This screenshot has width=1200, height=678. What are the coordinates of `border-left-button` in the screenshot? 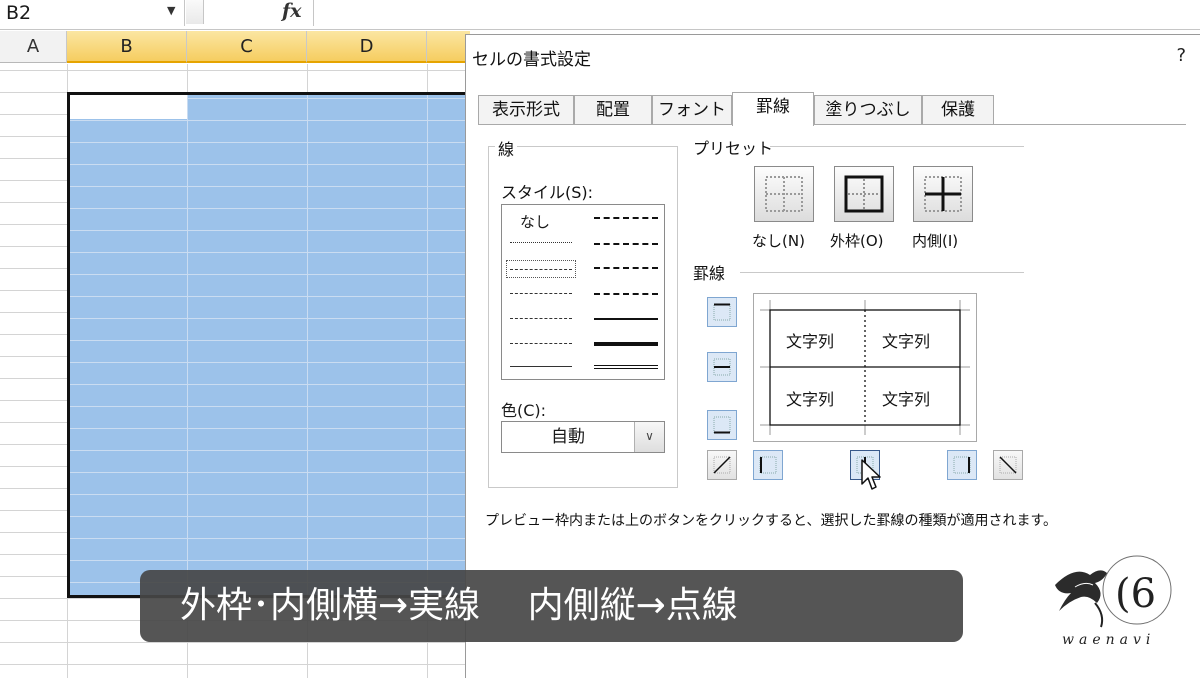 It's located at (768, 465).